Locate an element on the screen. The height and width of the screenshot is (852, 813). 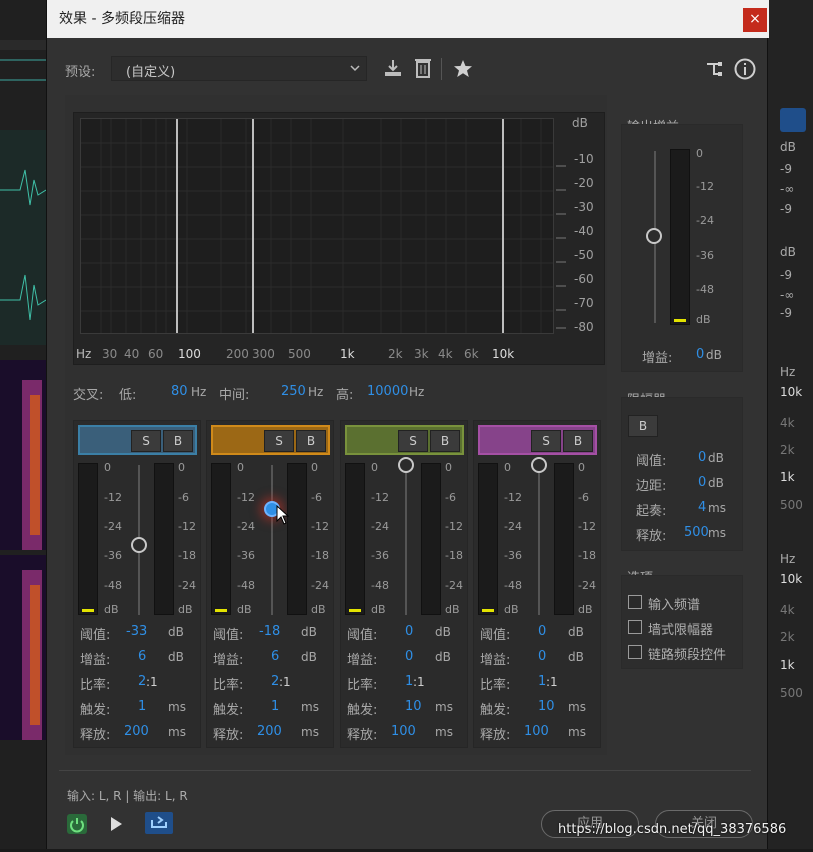
limiter-margin-label: 边距: is located at coordinates (651, 486).